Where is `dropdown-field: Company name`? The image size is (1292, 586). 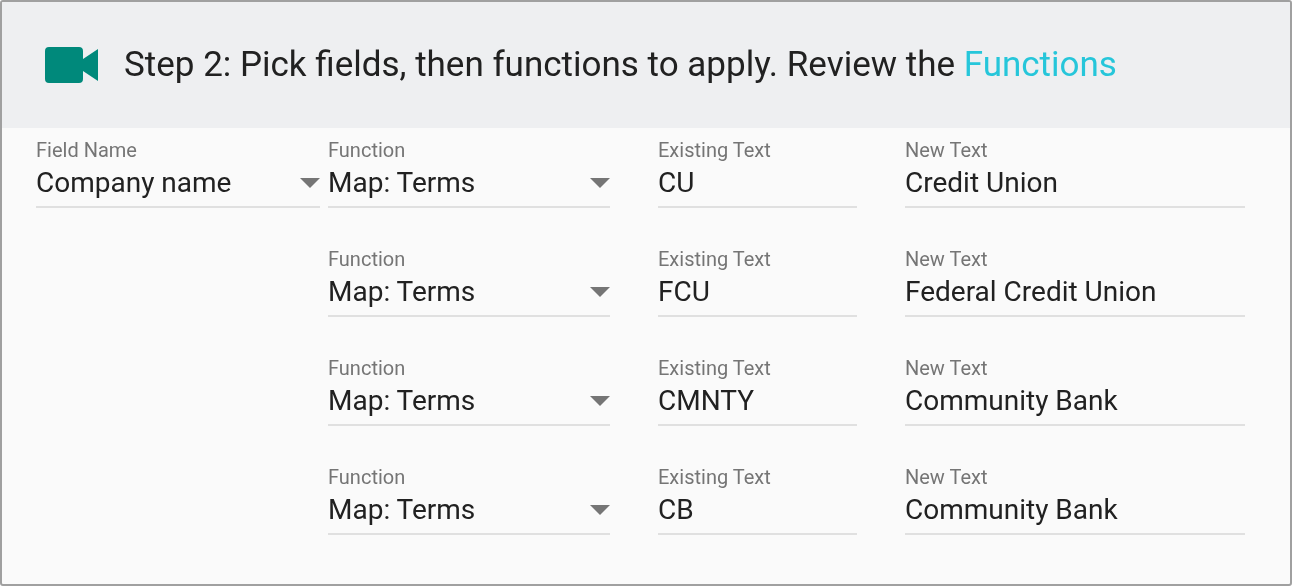
dropdown-field: Company name is located at coordinates (178, 185).